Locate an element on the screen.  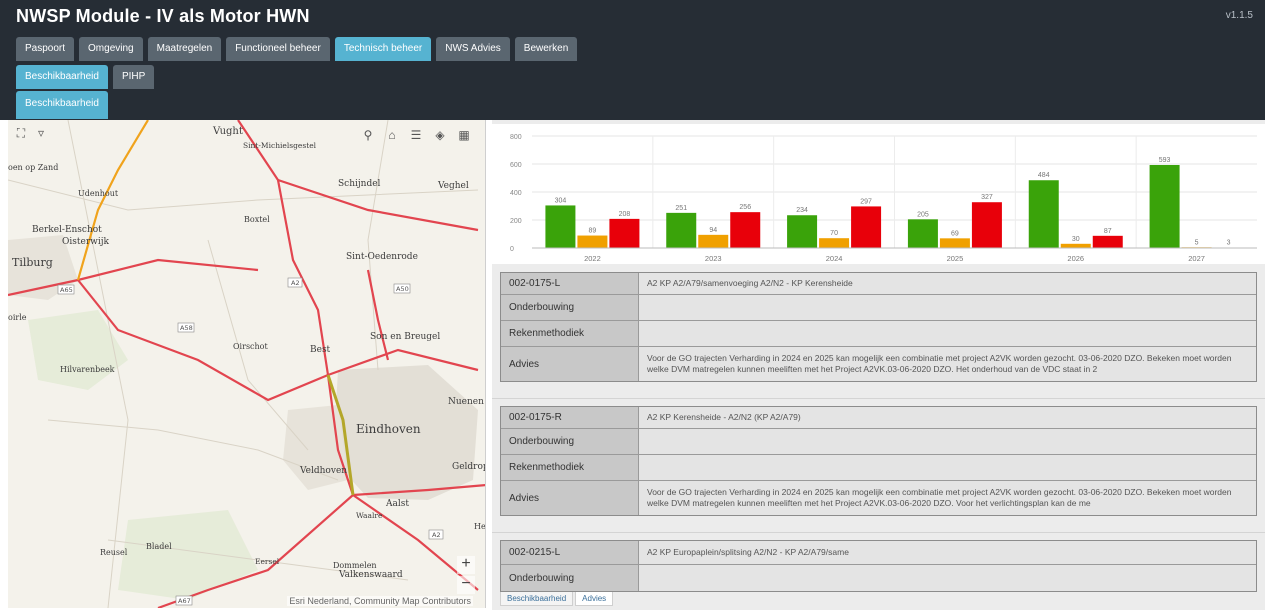
row-label: Rekenmethodiek is located at coordinates (570, 333).